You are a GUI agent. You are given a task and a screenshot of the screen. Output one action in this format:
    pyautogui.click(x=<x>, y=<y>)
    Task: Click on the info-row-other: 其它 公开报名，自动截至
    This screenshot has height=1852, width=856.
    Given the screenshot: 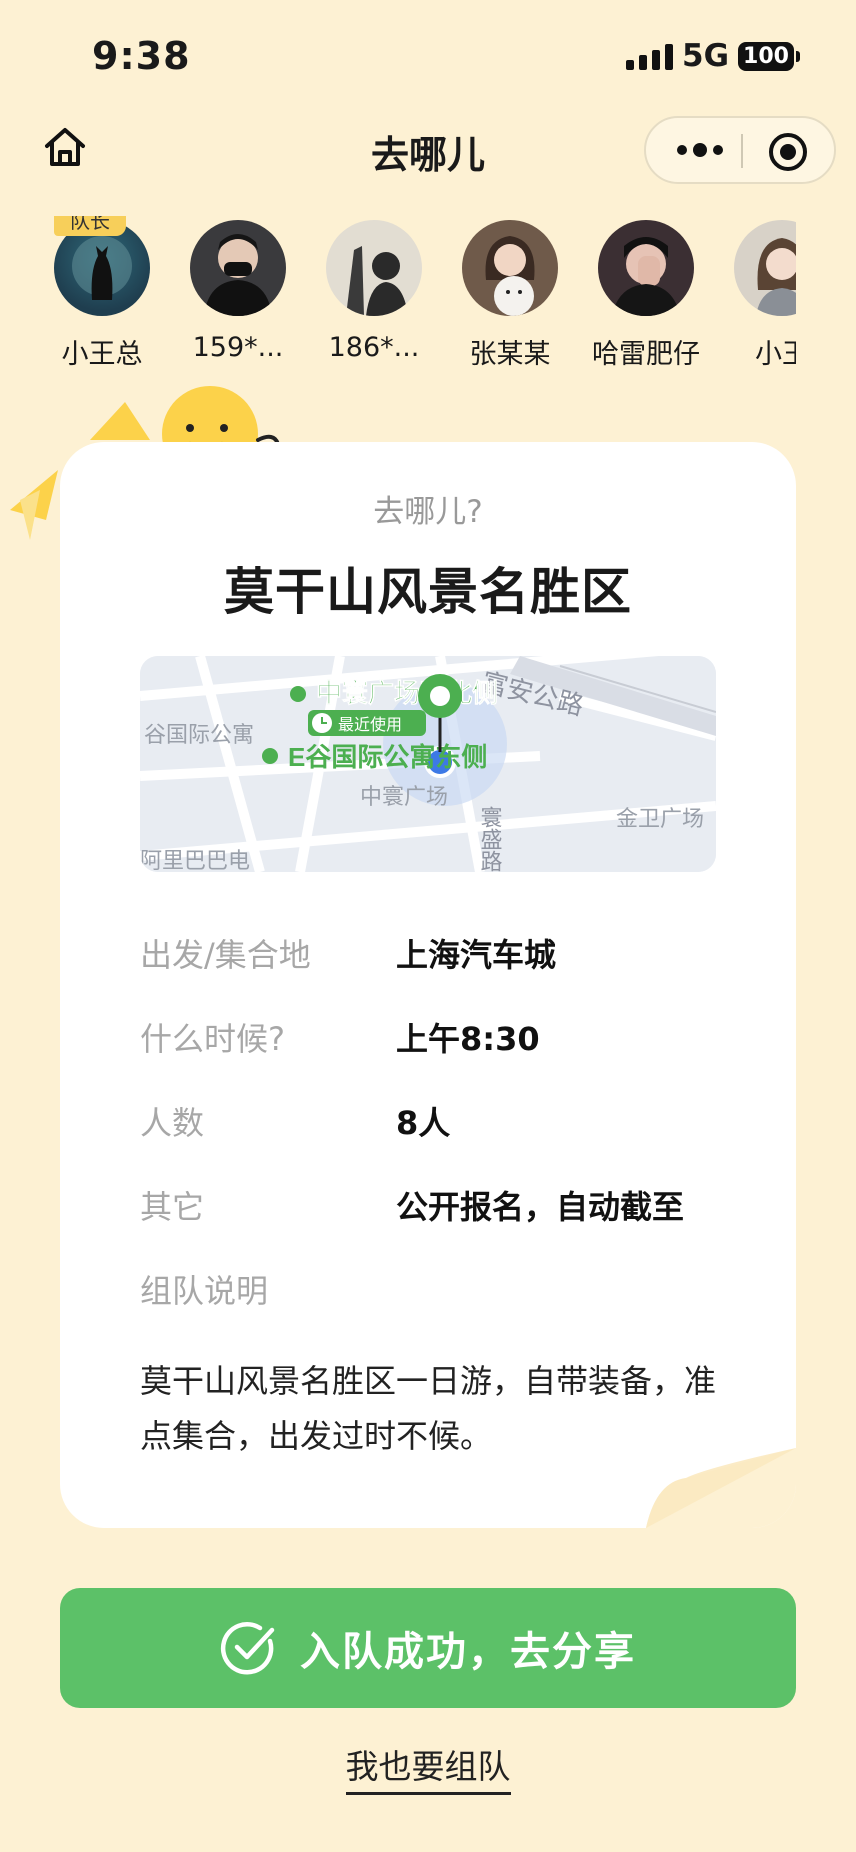 What is the action you would take?
    pyautogui.click(x=440, y=1207)
    